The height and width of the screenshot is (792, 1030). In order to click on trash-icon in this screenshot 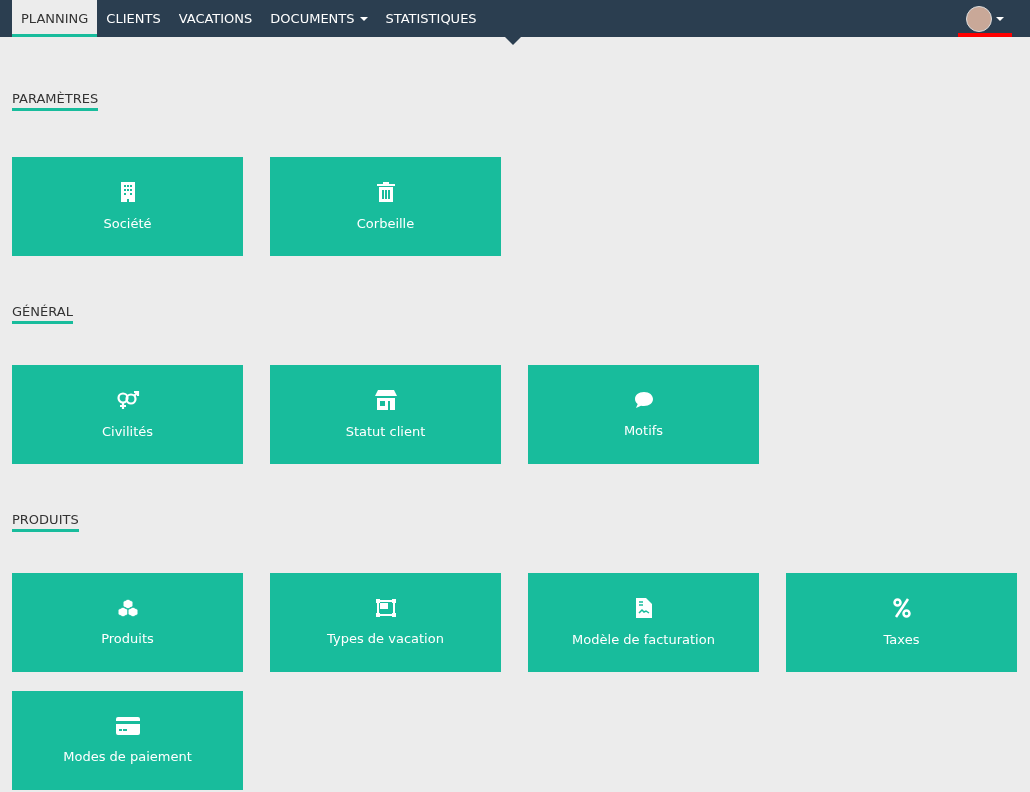, I will do `click(385, 191)`.